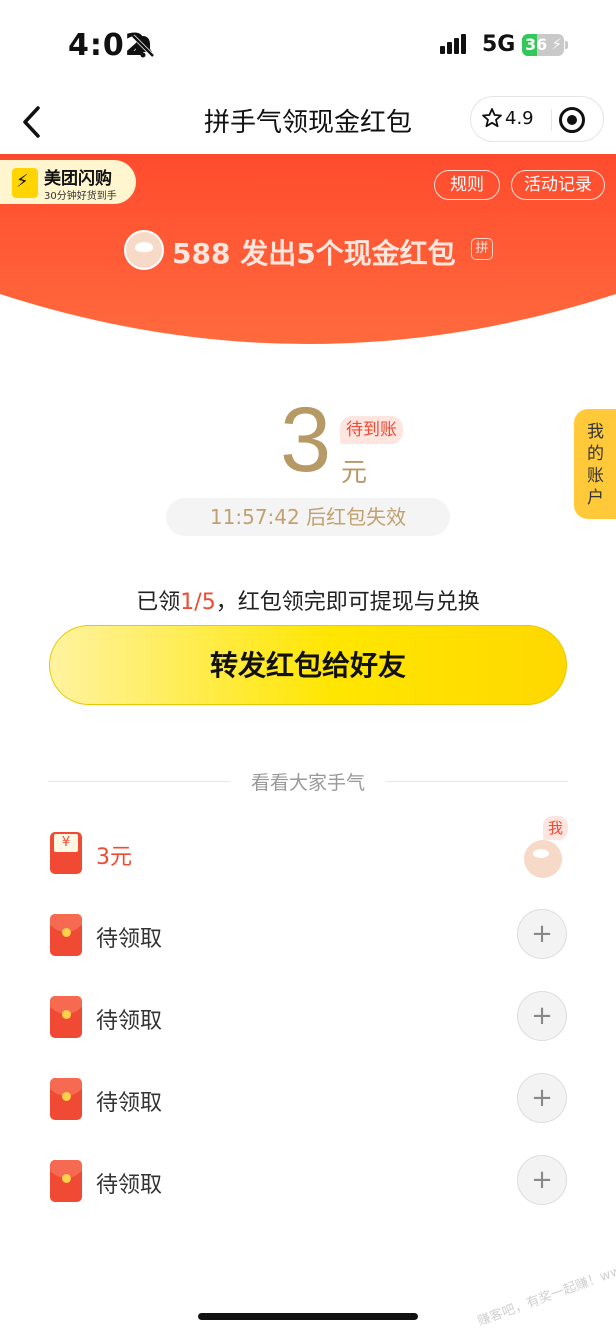 The height and width of the screenshot is (1334, 616). I want to click on charging-icon: ⚡, so click(556, 44).